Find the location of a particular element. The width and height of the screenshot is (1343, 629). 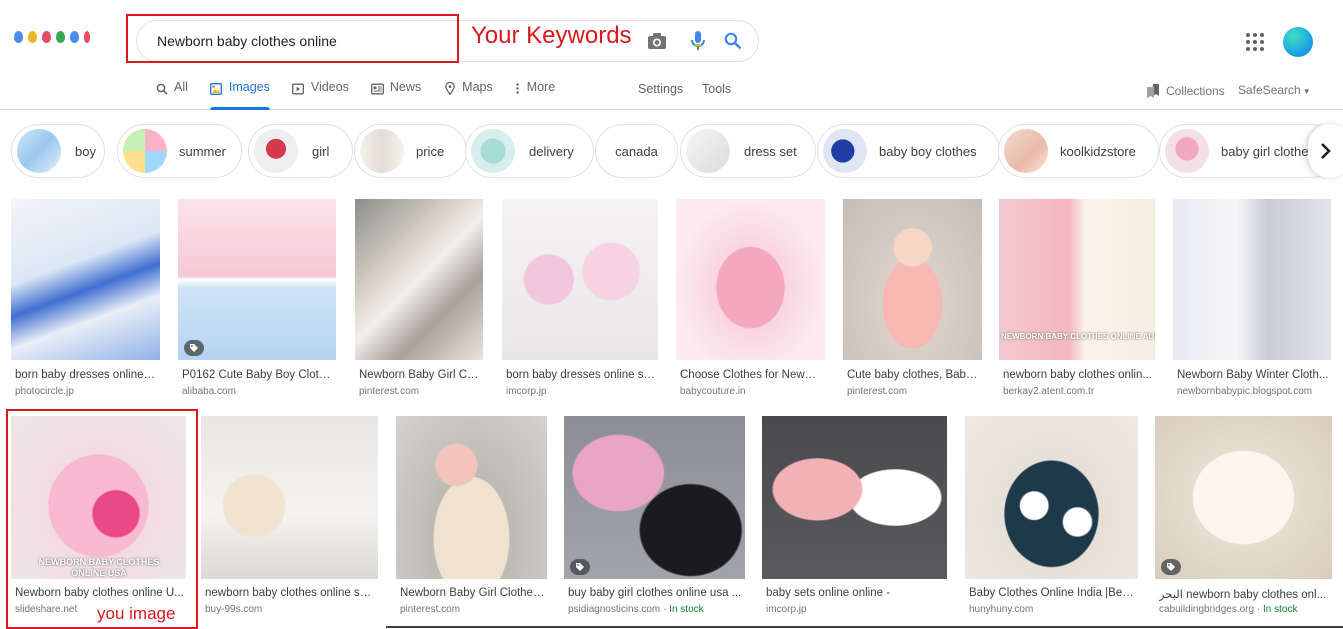

tab-news: News is located at coordinates (396, 95).